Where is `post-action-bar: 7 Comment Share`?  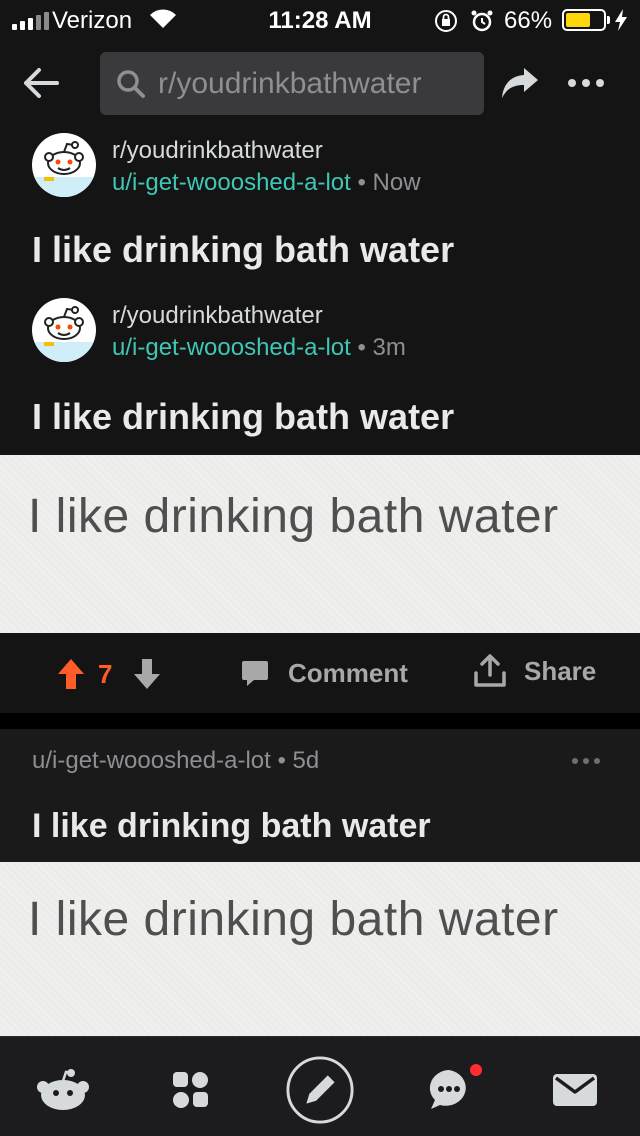
post-action-bar: 7 Comment Share is located at coordinates (320, 673).